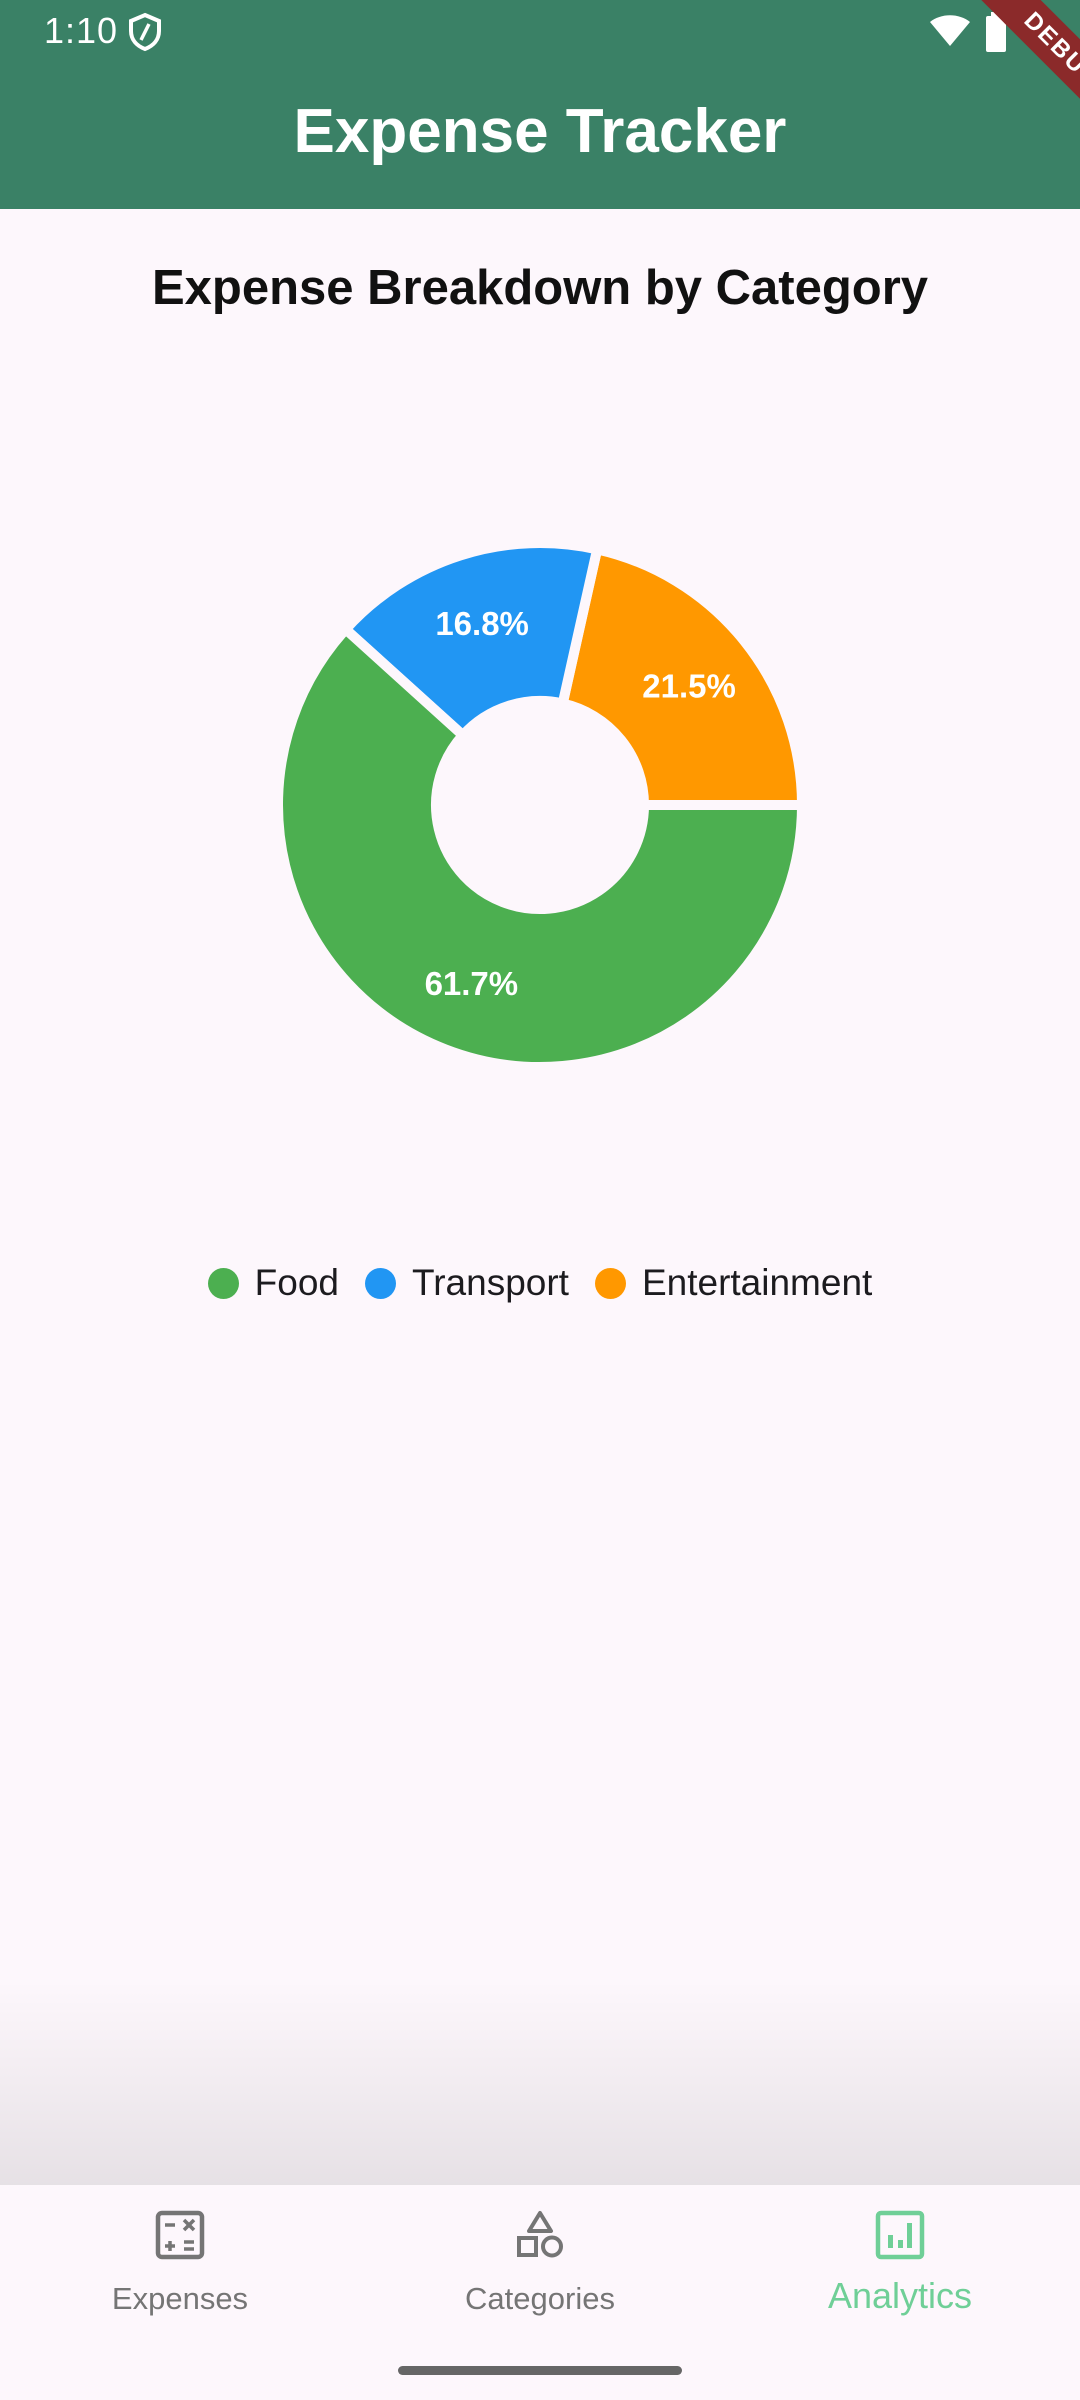 The width and height of the screenshot is (1080, 2400). I want to click on home-indicator, so click(540, 2370).